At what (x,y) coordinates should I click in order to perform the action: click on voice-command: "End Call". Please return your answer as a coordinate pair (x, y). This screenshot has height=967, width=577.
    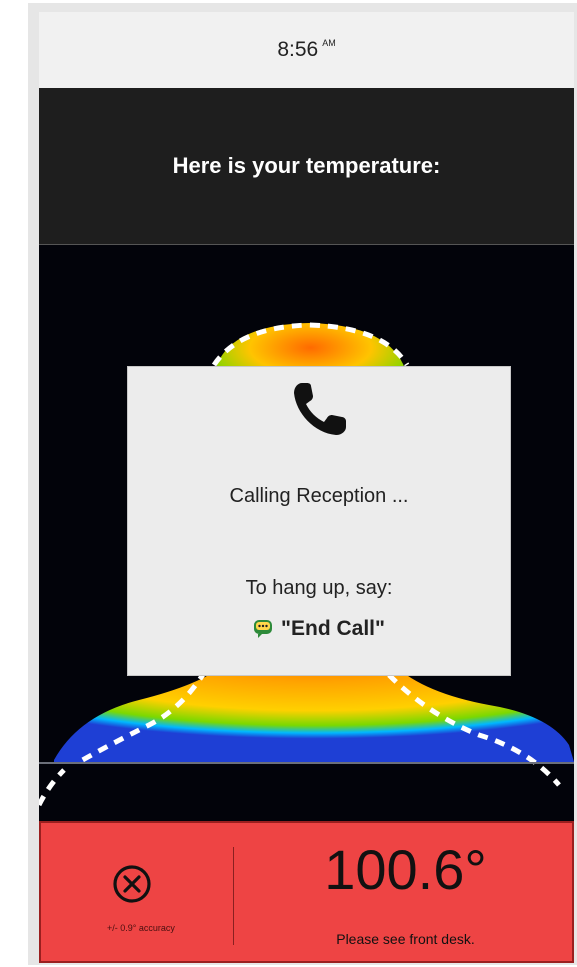
    Looking at the image, I should click on (319, 629).